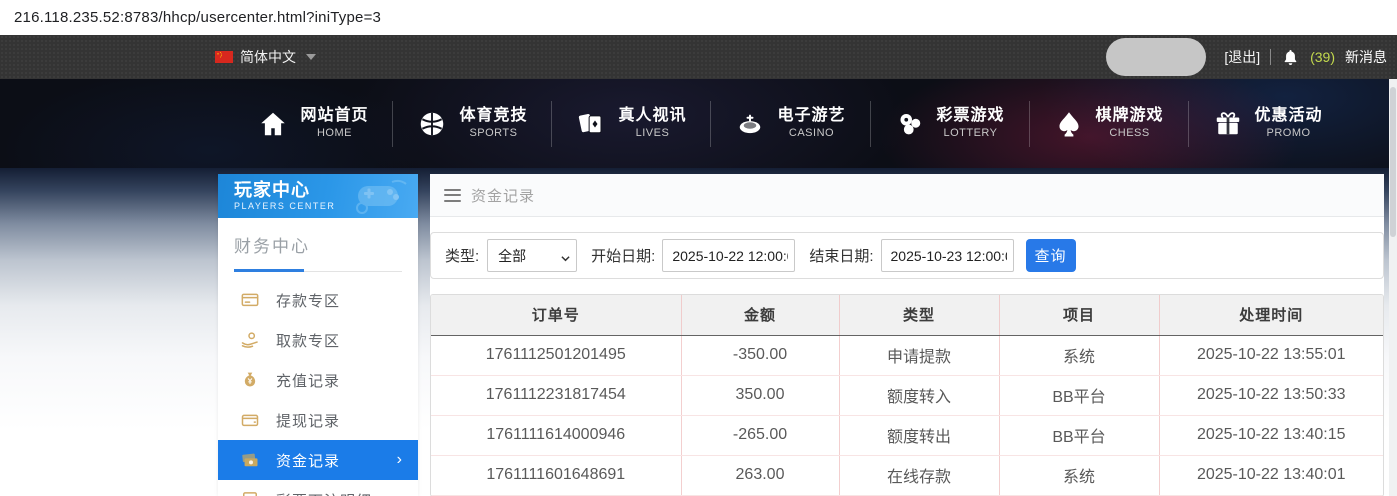 The width and height of the screenshot is (1397, 496). What do you see at coordinates (1288, 133) in the screenshot?
I see `nav-label-en: PROMO` at bounding box center [1288, 133].